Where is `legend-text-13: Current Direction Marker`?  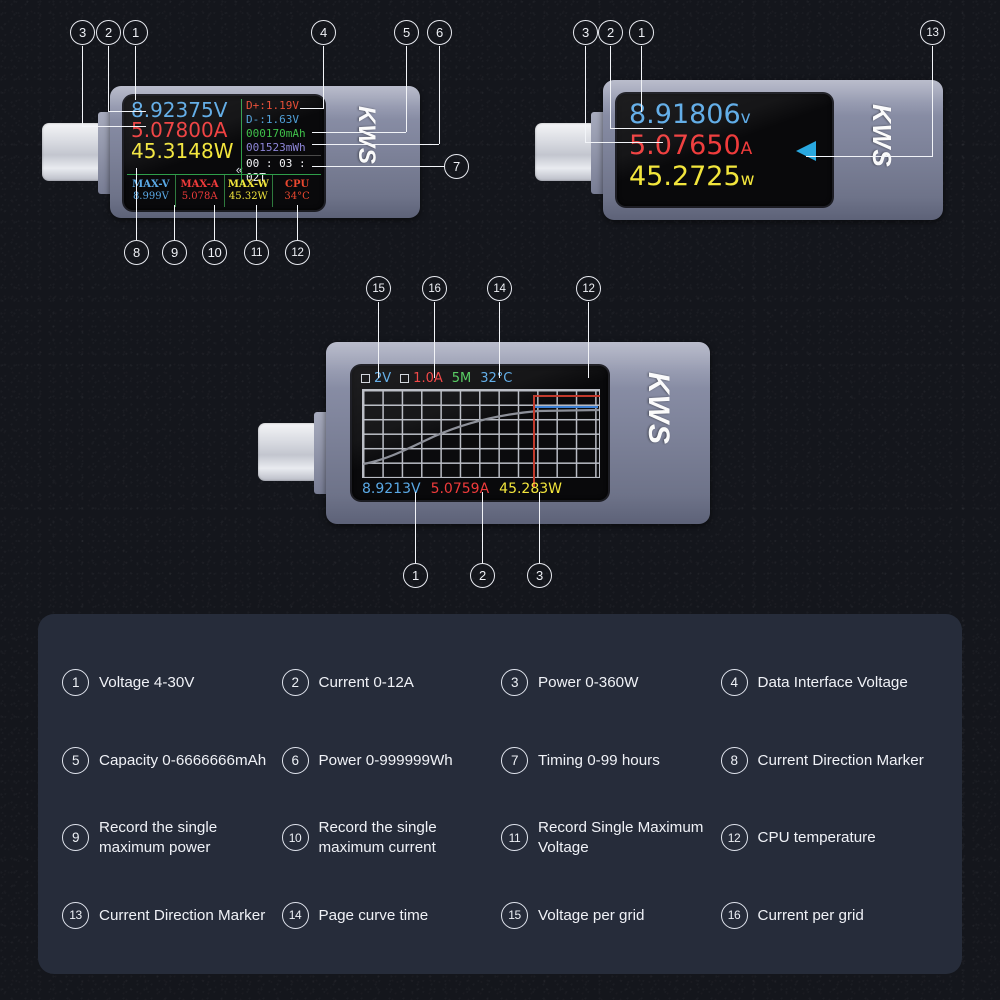
legend-text-13: Current Direction Marker is located at coordinates (182, 915).